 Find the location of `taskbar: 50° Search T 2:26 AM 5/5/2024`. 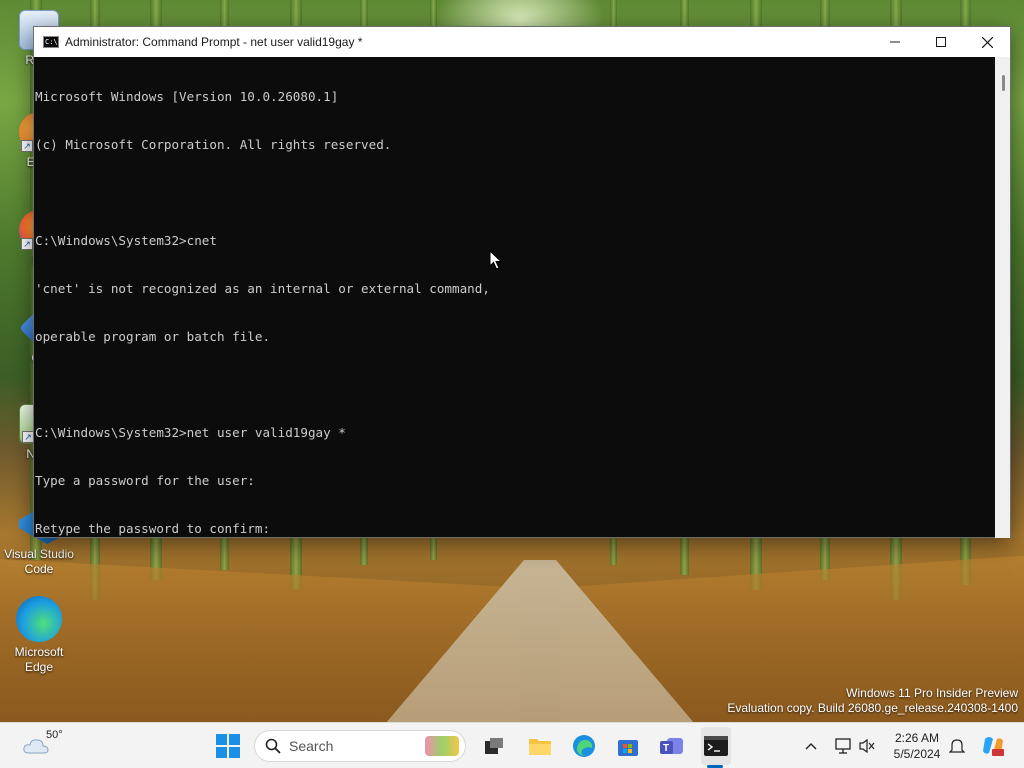

taskbar: 50° Search T 2:26 AM 5/5/2024 is located at coordinates (512, 745).